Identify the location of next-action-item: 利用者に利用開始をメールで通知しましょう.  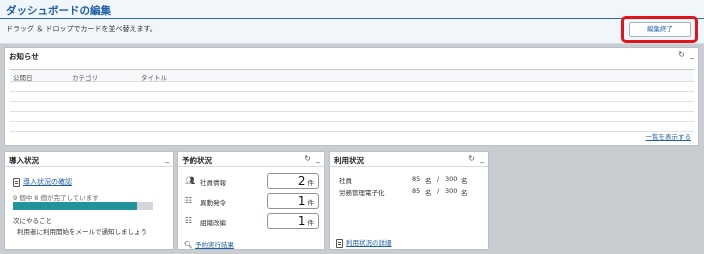
(82, 232).